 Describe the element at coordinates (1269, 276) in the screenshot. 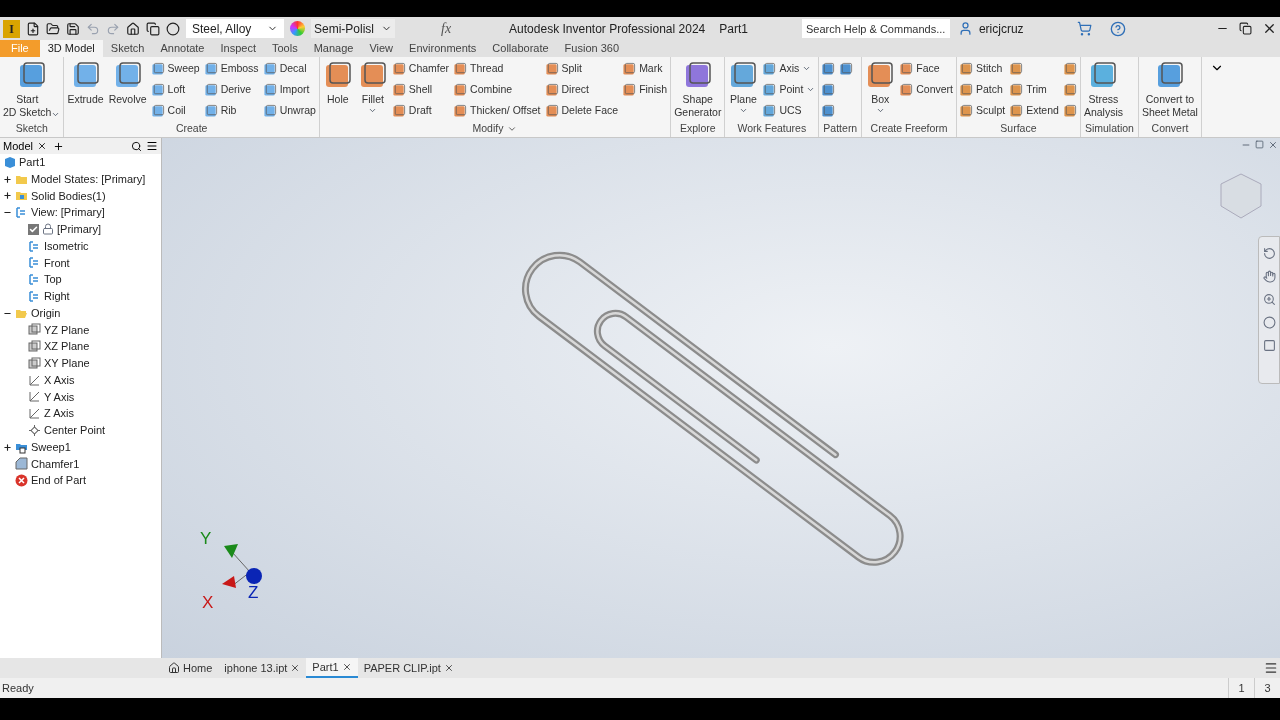

I see `pan-icon` at that location.